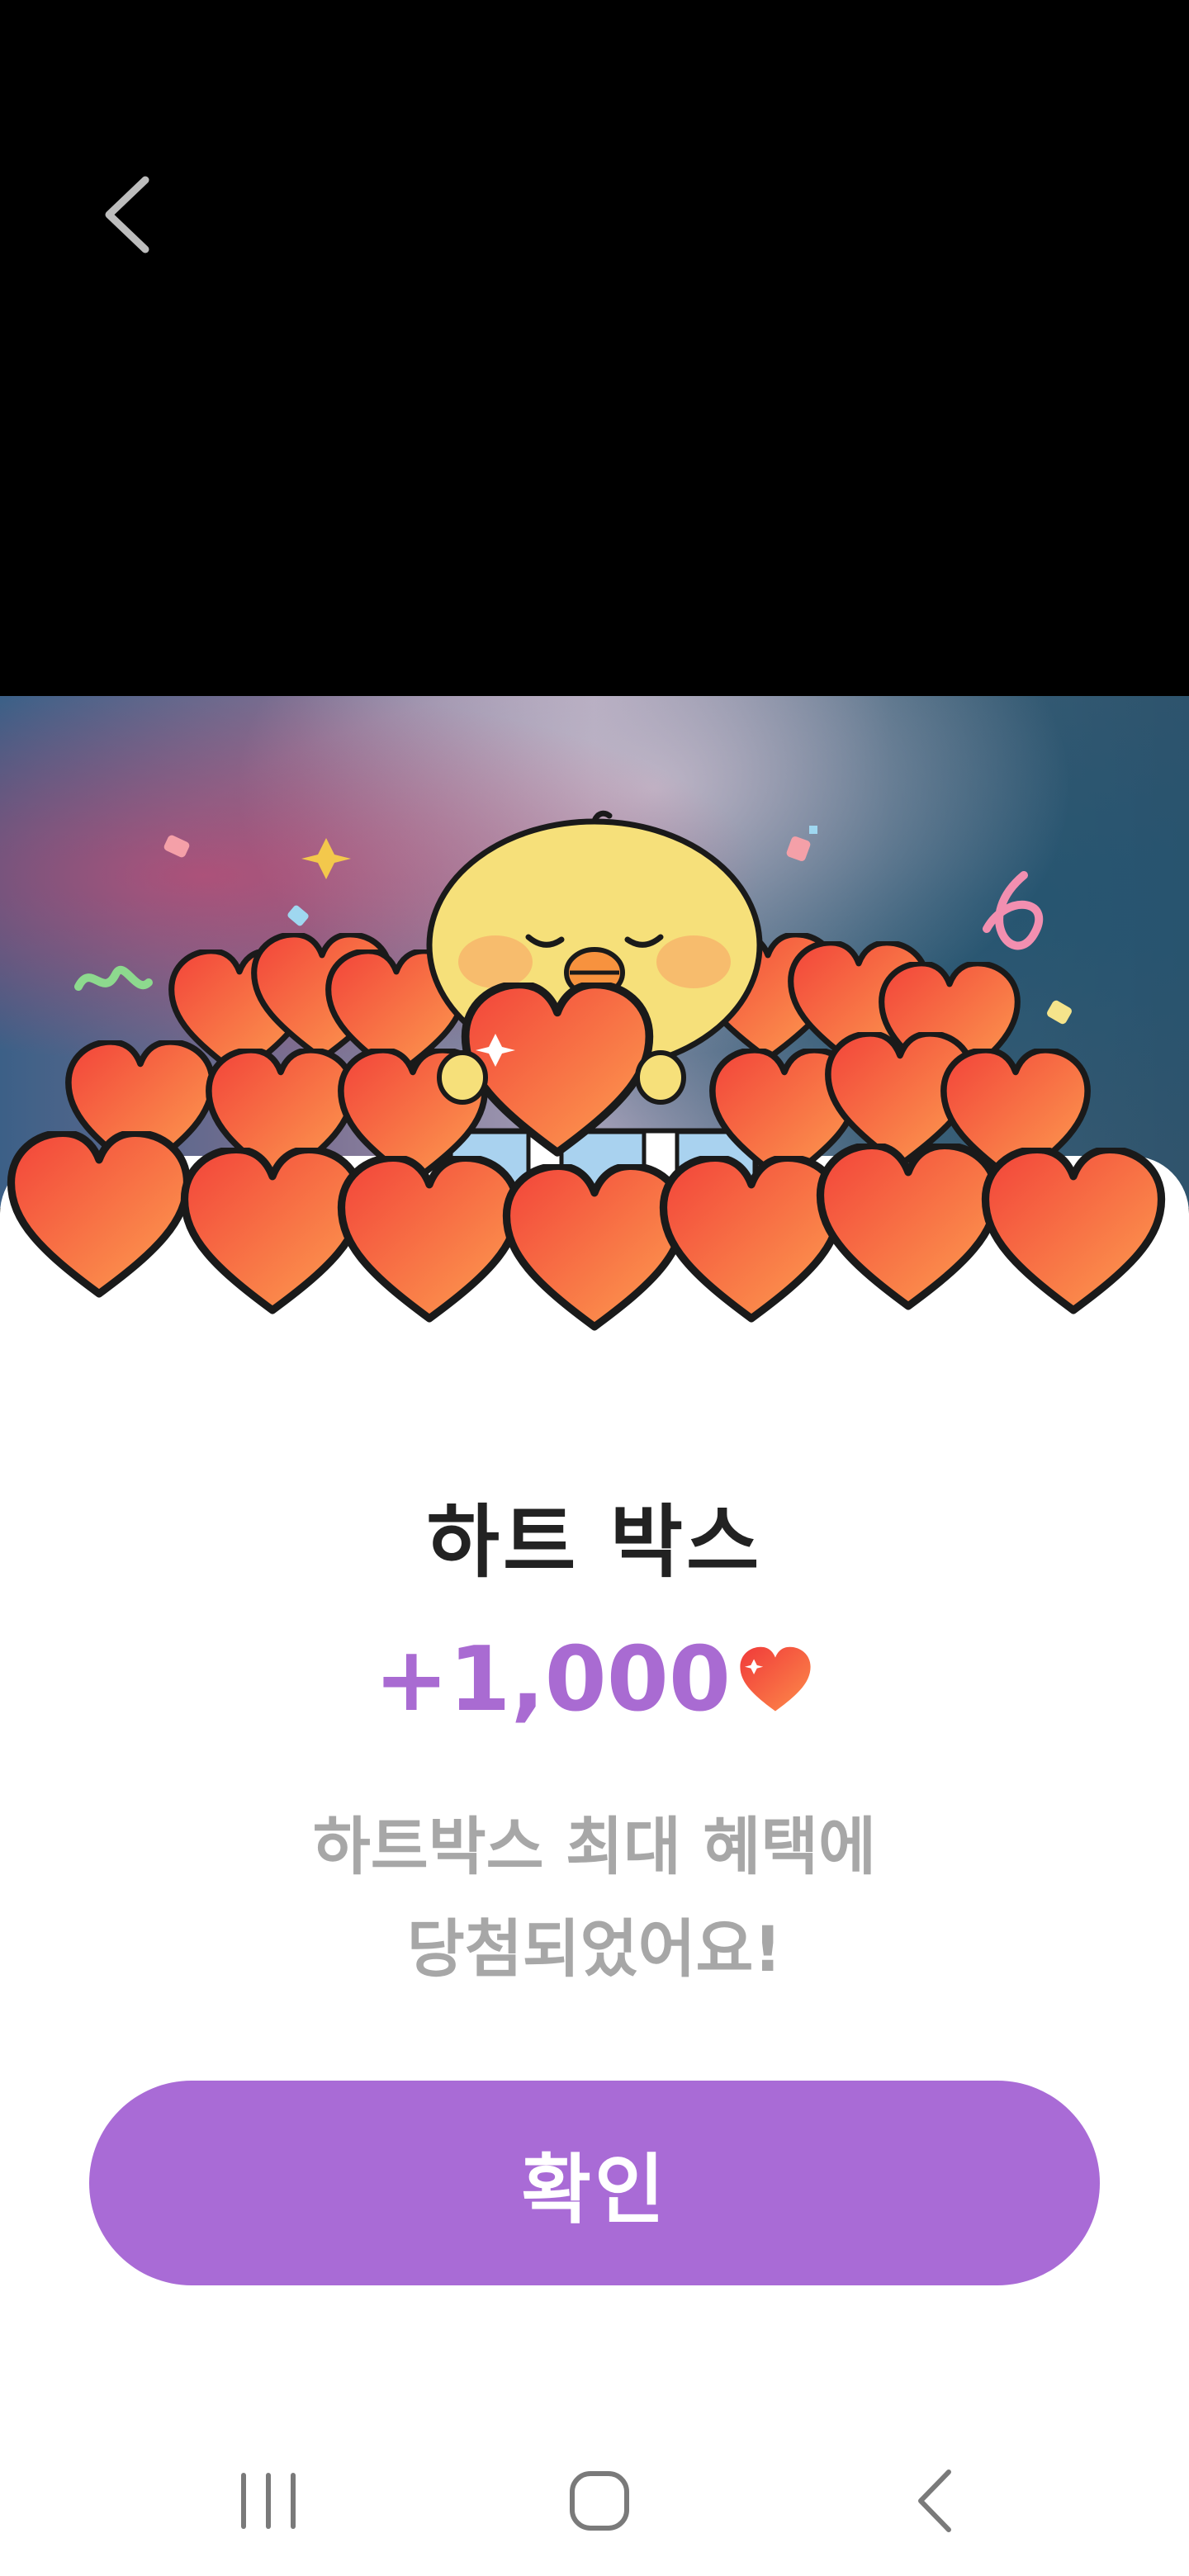  Describe the element at coordinates (934, 2500) in the screenshot. I see `back-icon` at that location.